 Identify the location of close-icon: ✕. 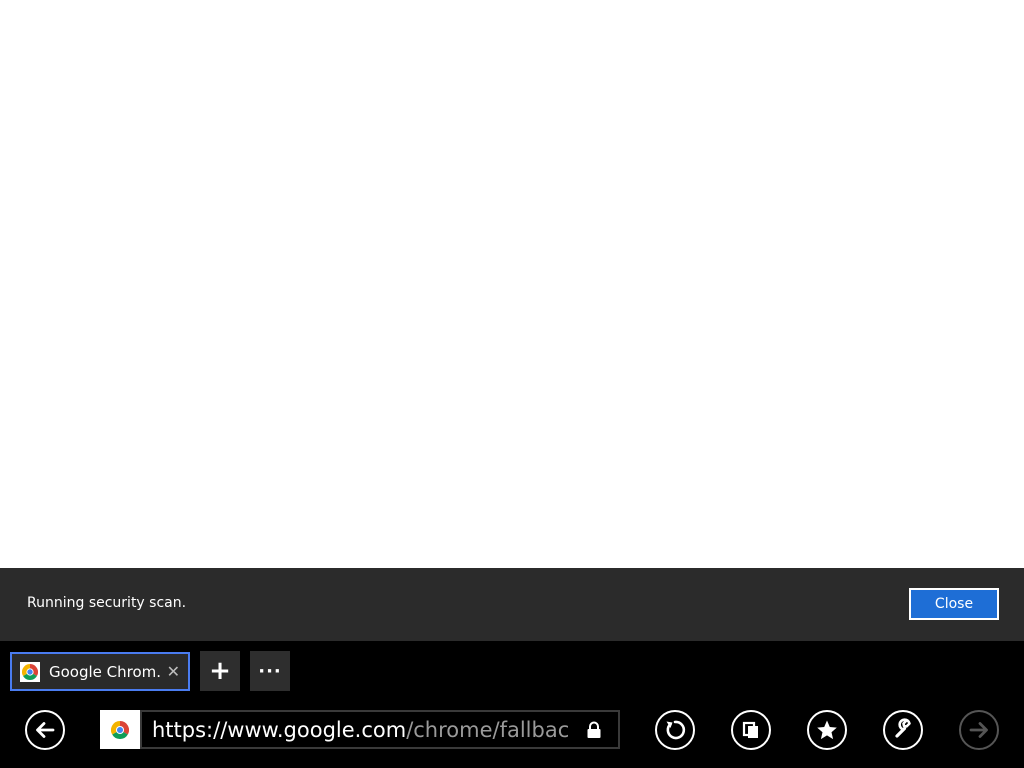
(173, 671).